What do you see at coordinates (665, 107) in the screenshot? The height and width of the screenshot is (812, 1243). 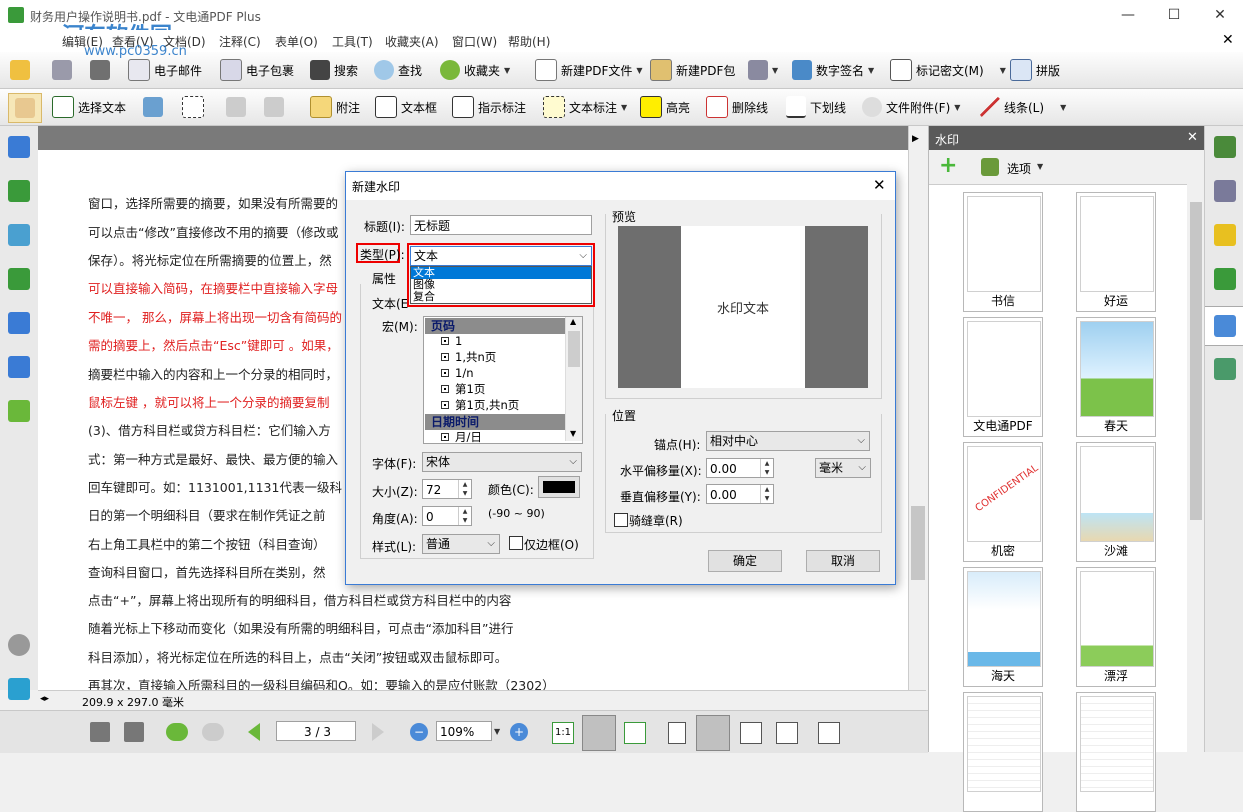 I see `highlight-button: 高亮` at bounding box center [665, 107].